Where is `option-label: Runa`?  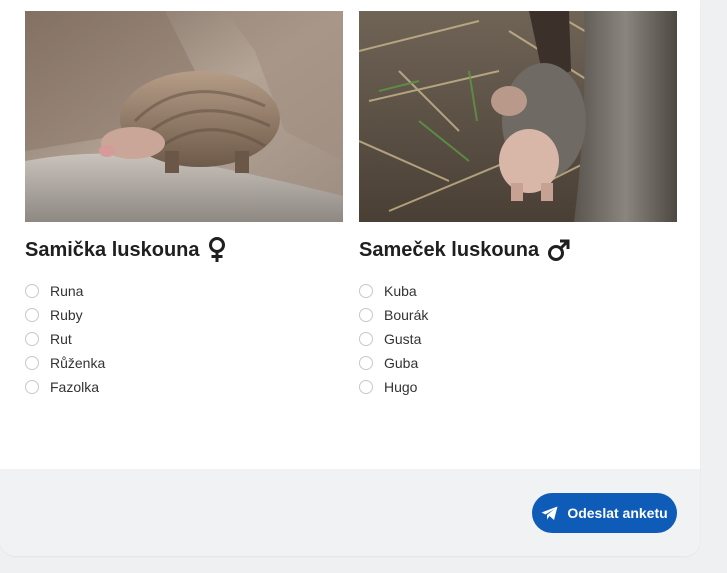 option-label: Runa is located at coordinates (67, 291).